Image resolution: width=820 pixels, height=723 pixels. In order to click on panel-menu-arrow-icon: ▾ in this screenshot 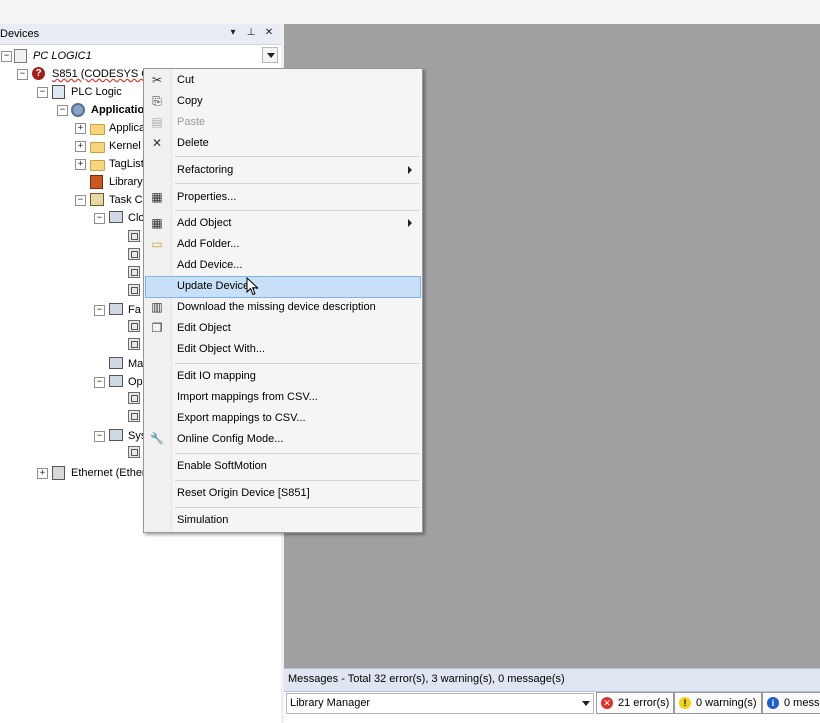, I will do `click(233, 33)`.